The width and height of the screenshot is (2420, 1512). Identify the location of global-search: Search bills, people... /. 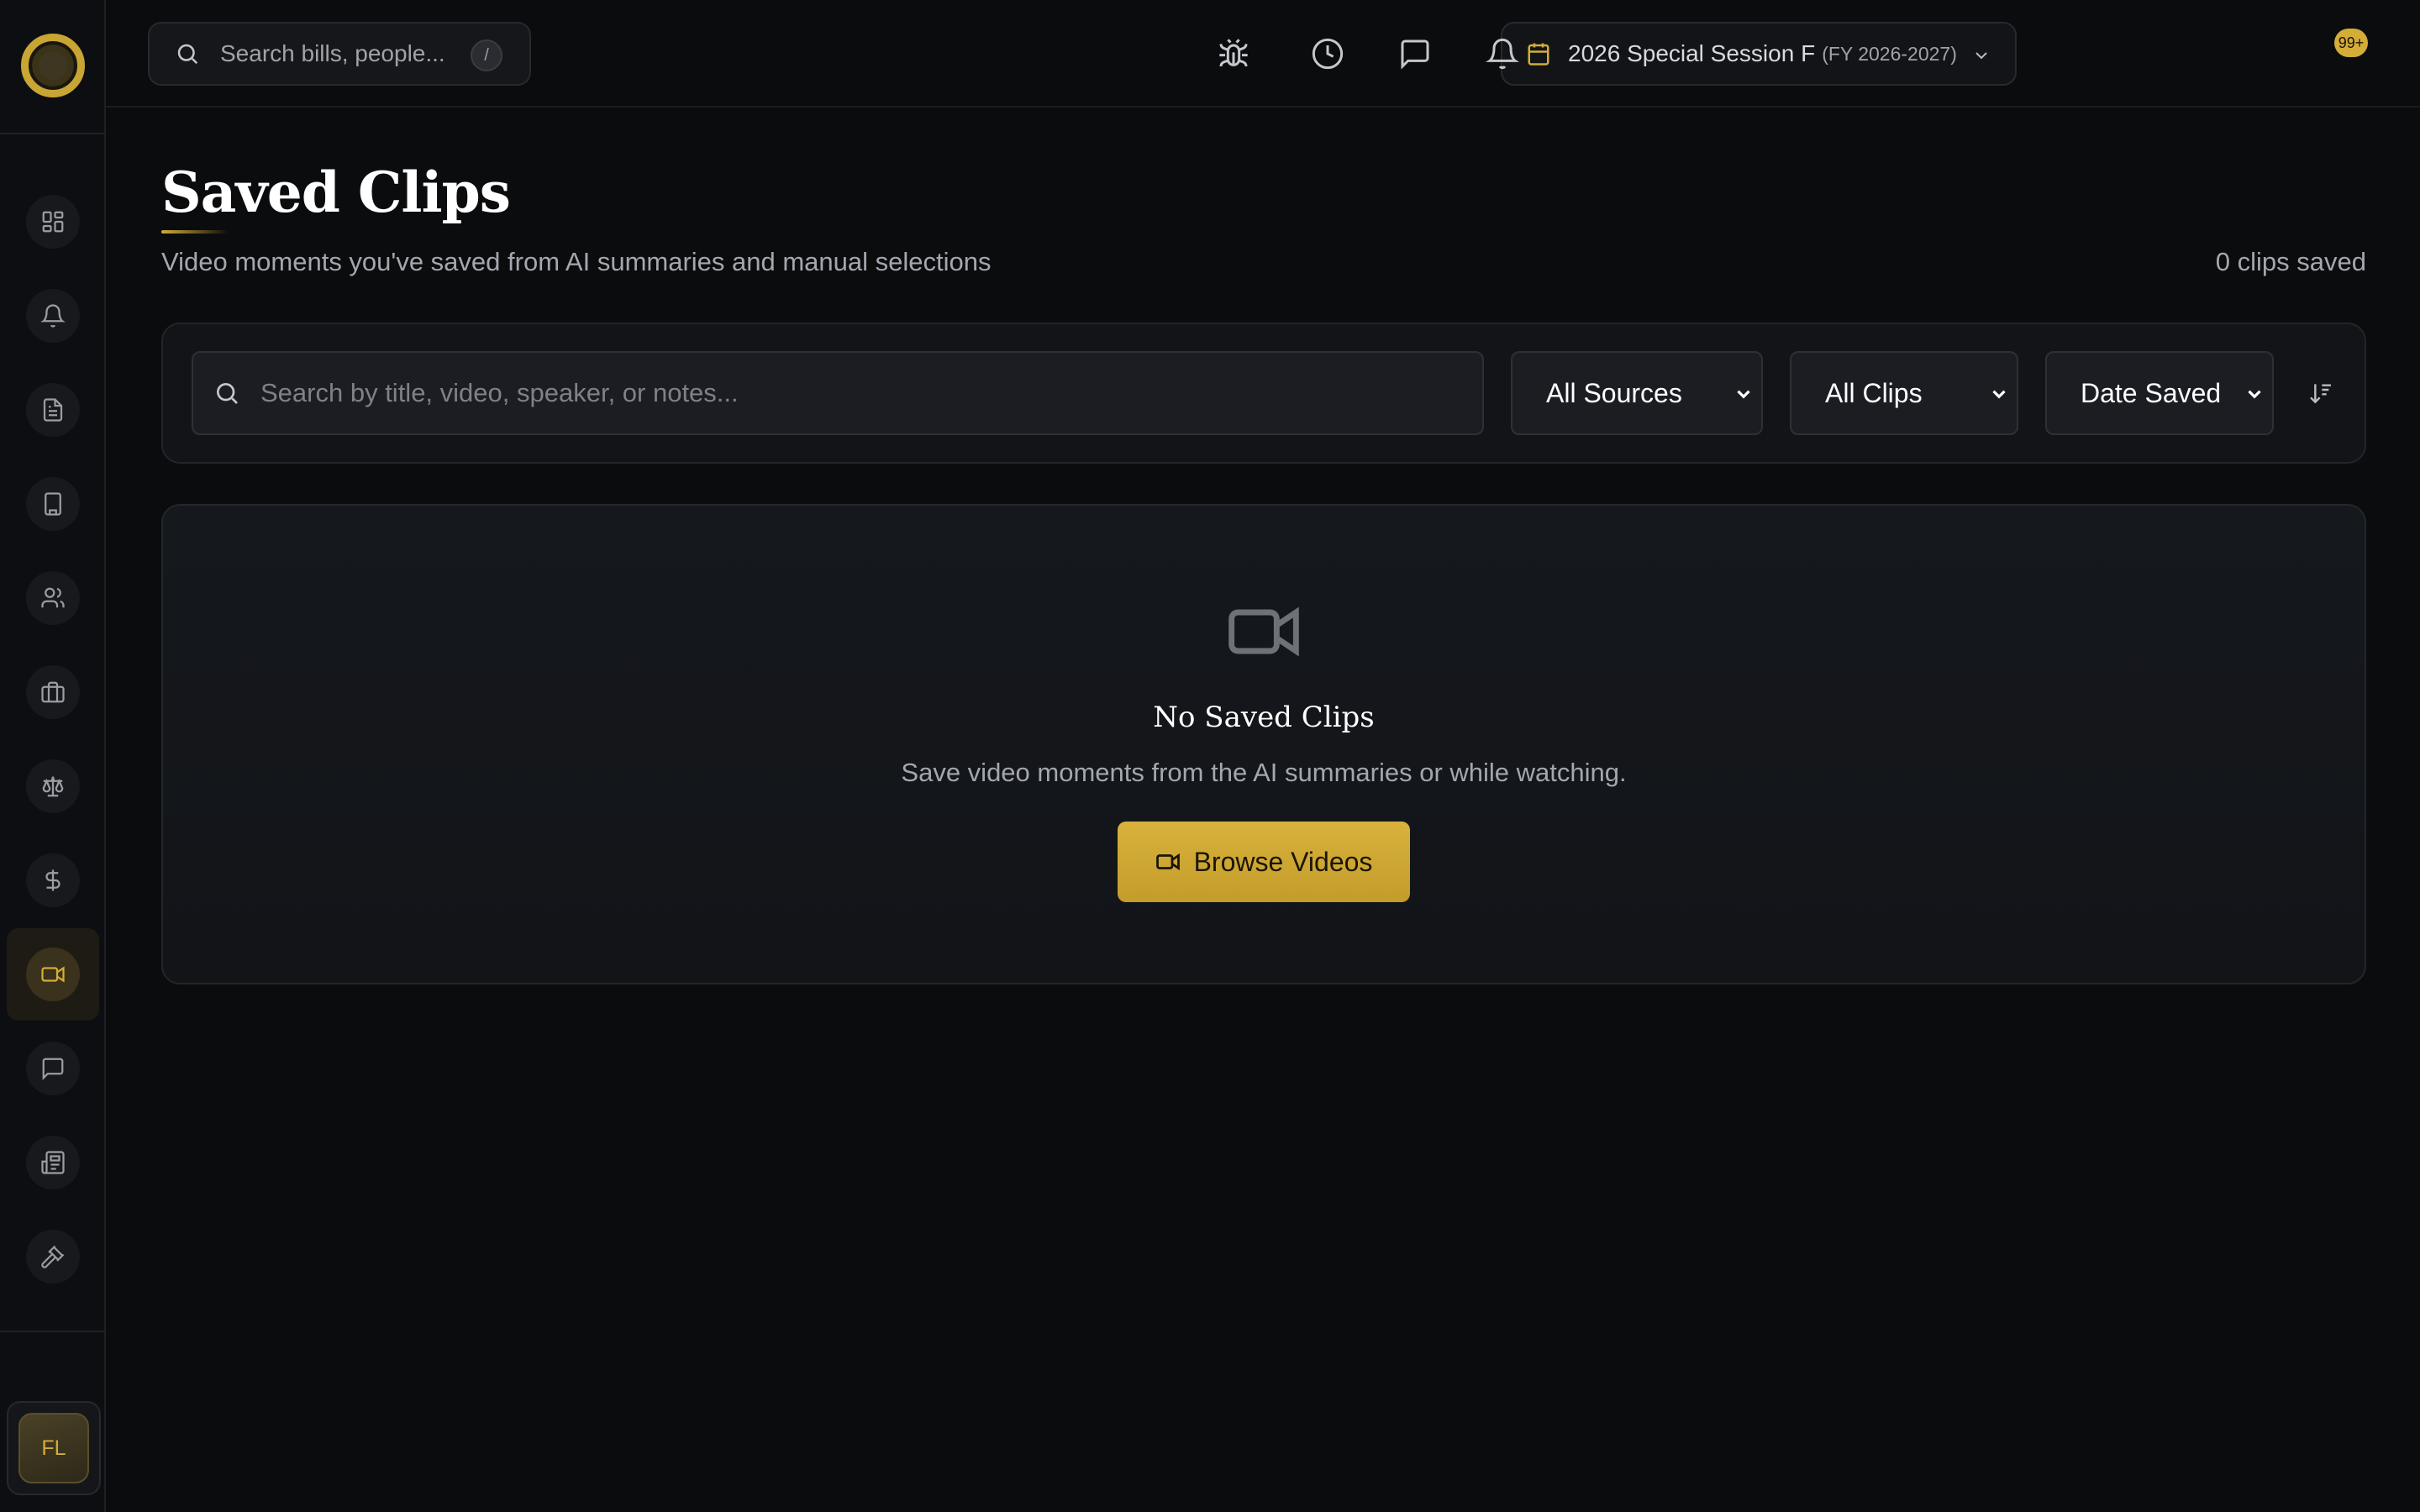
(339, 54).